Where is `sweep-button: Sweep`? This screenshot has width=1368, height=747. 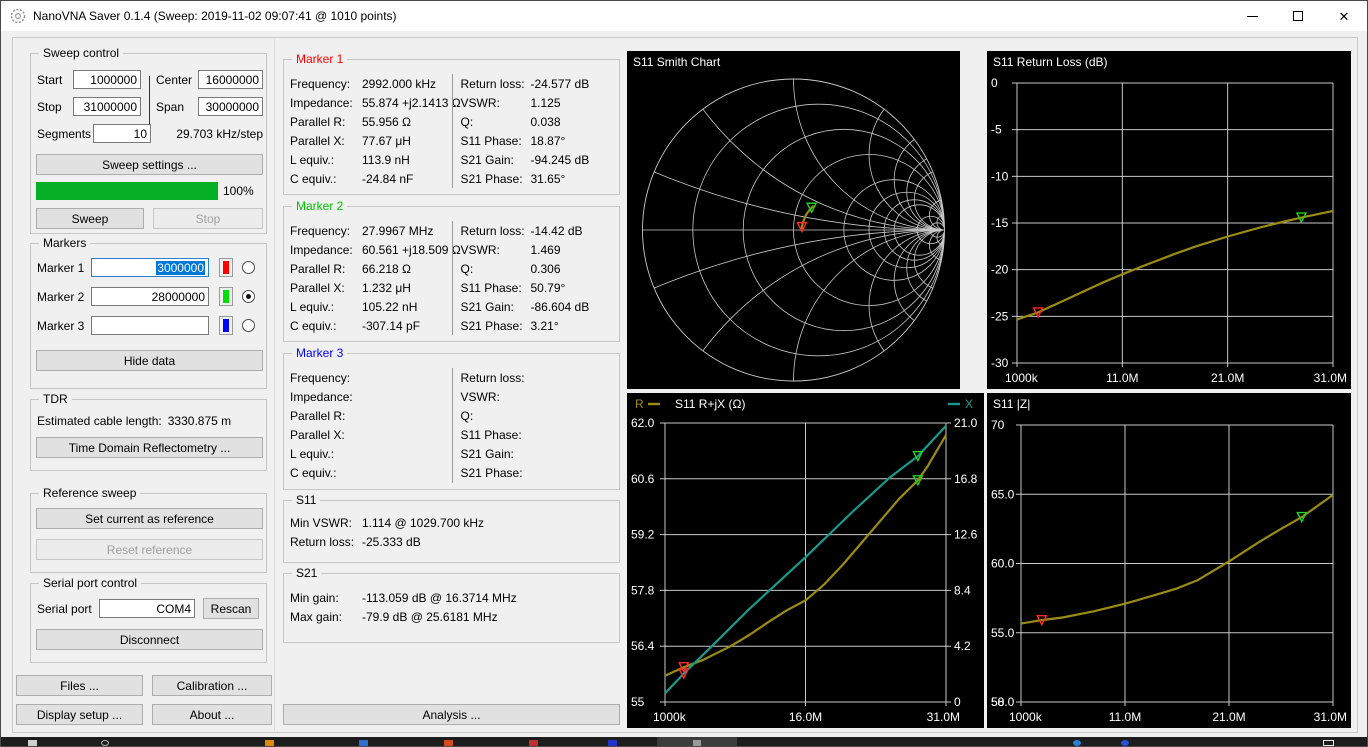 sweep-button: Sweep is located at coordinates (90, 218).